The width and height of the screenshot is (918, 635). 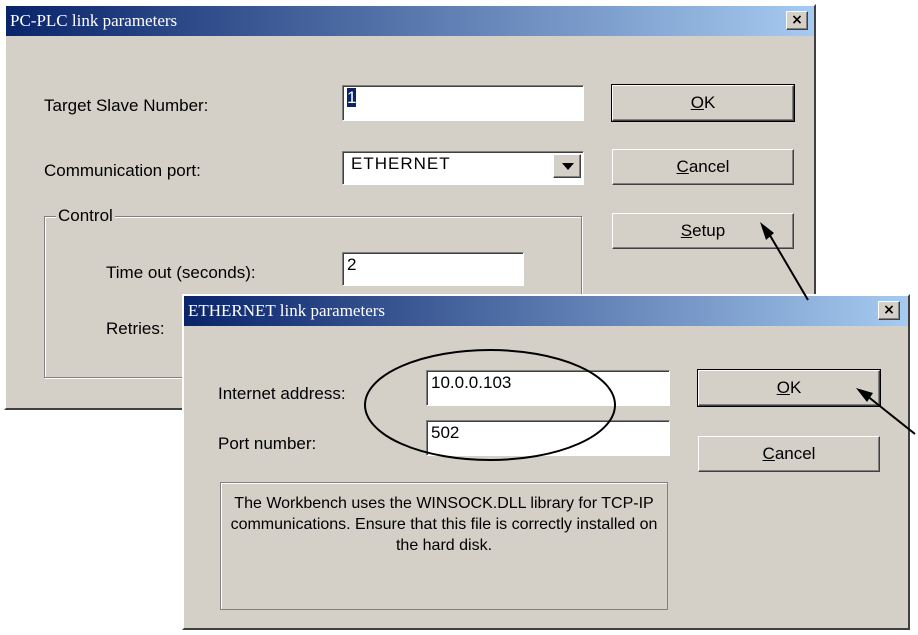 I want to click on target-slave-value: 1, so click(x=352, y=97).